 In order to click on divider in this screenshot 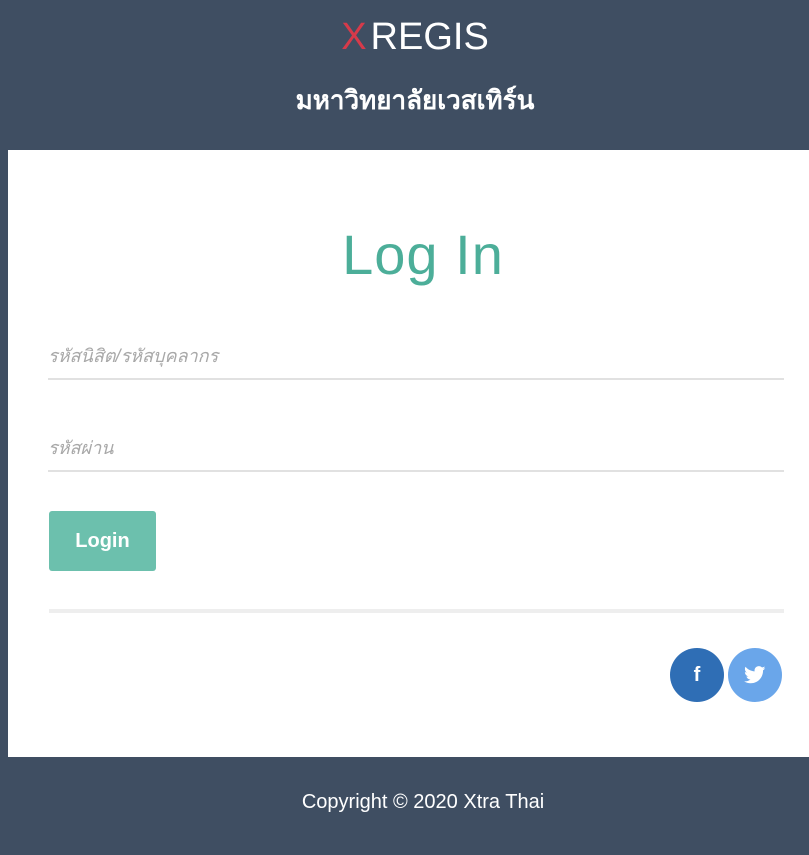, I will do `click(416, 611)`.